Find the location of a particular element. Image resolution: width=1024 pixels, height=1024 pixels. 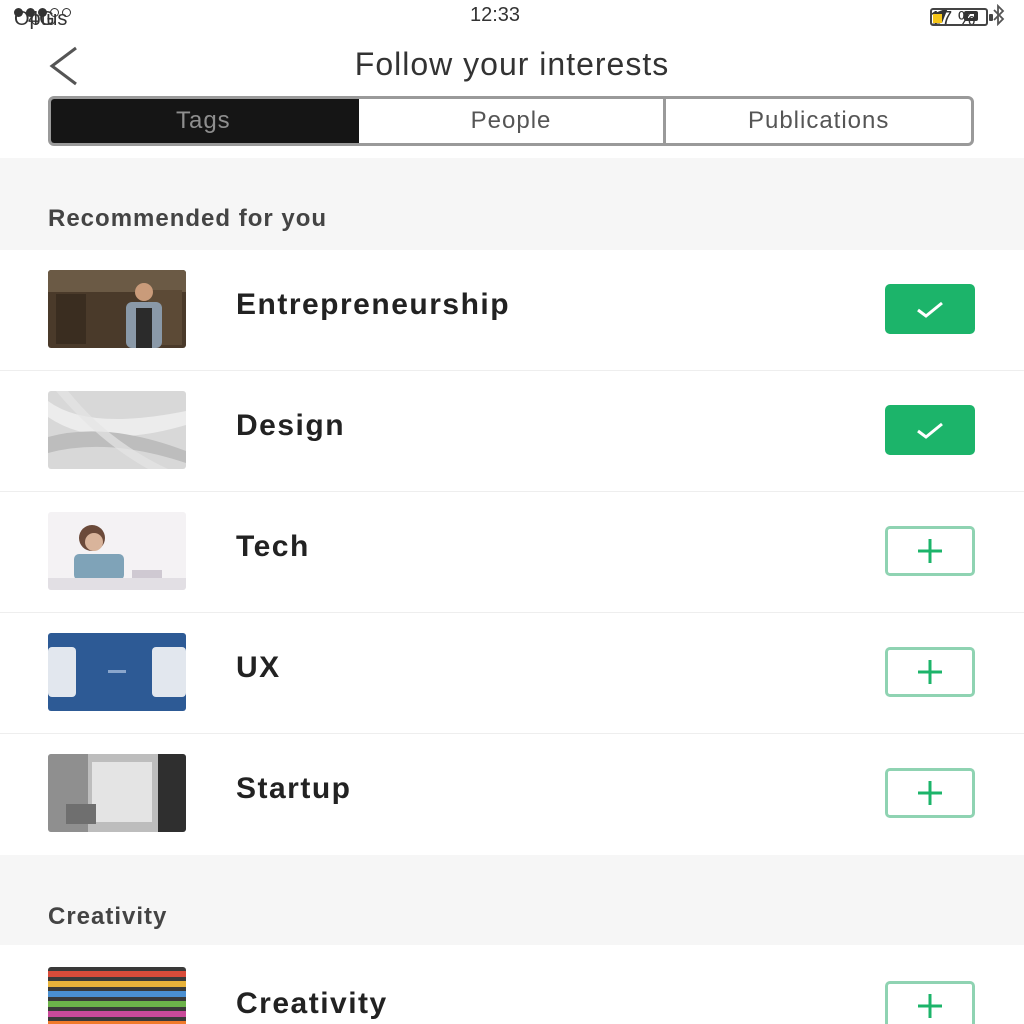

list-item: Startup is located at coordinates (512, 794).